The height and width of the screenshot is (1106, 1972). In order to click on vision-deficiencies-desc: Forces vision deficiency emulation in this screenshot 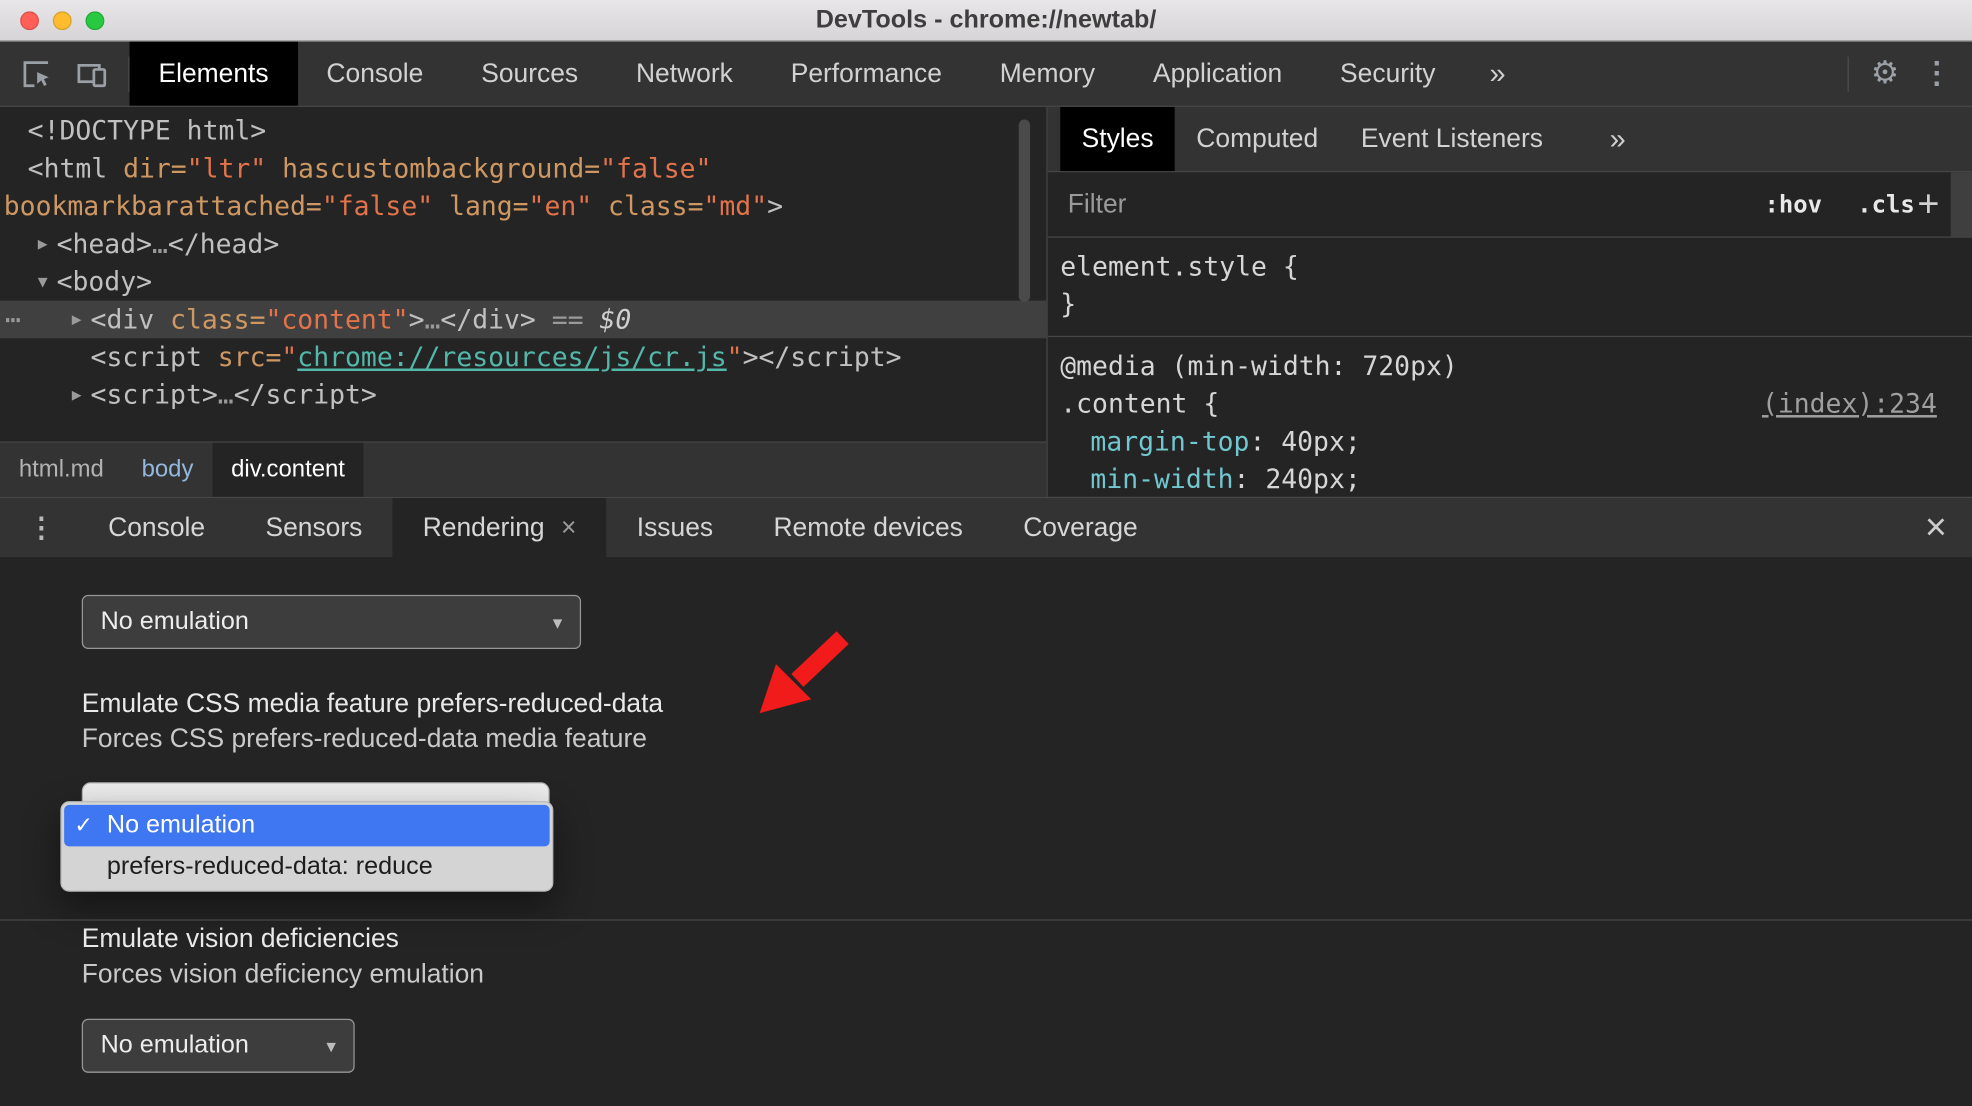, I will do `click(282, 974)`.